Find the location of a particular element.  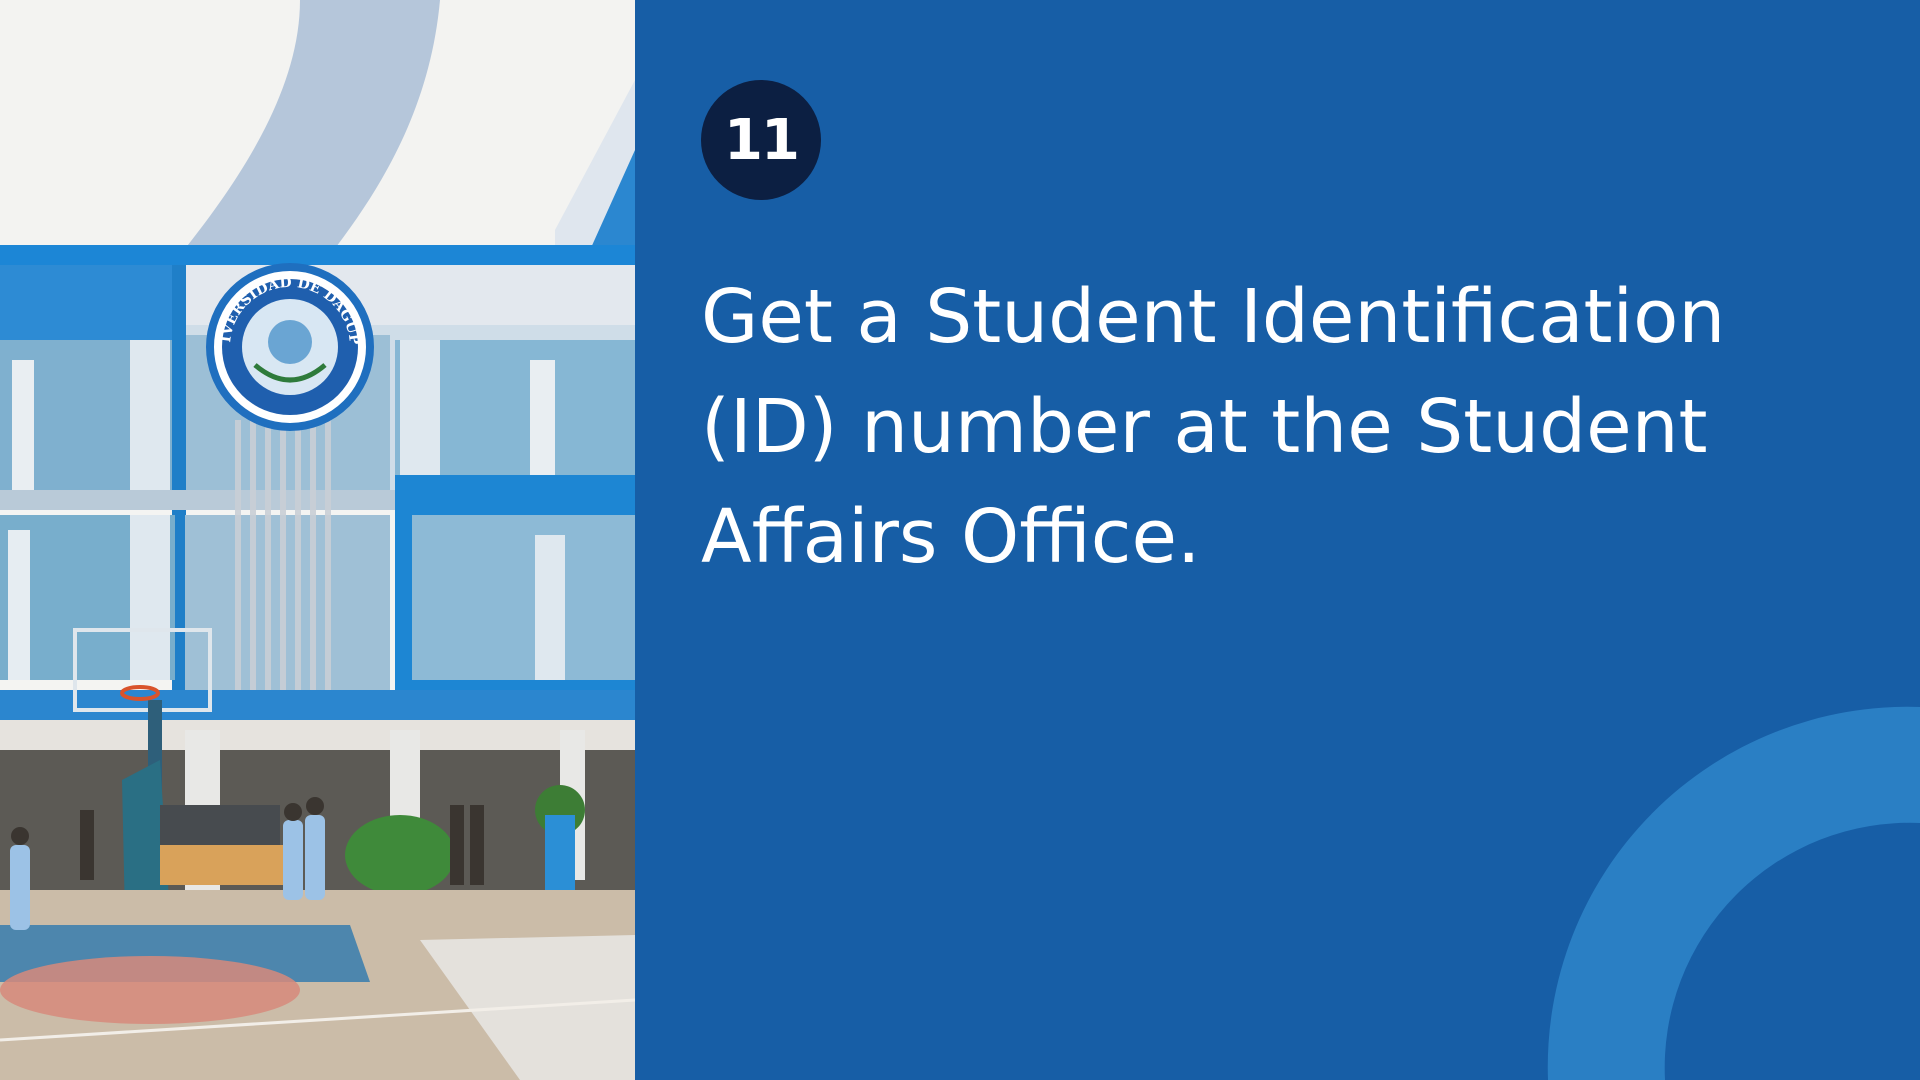

step-number-badge: 11 is located at coordinates (761, 140).